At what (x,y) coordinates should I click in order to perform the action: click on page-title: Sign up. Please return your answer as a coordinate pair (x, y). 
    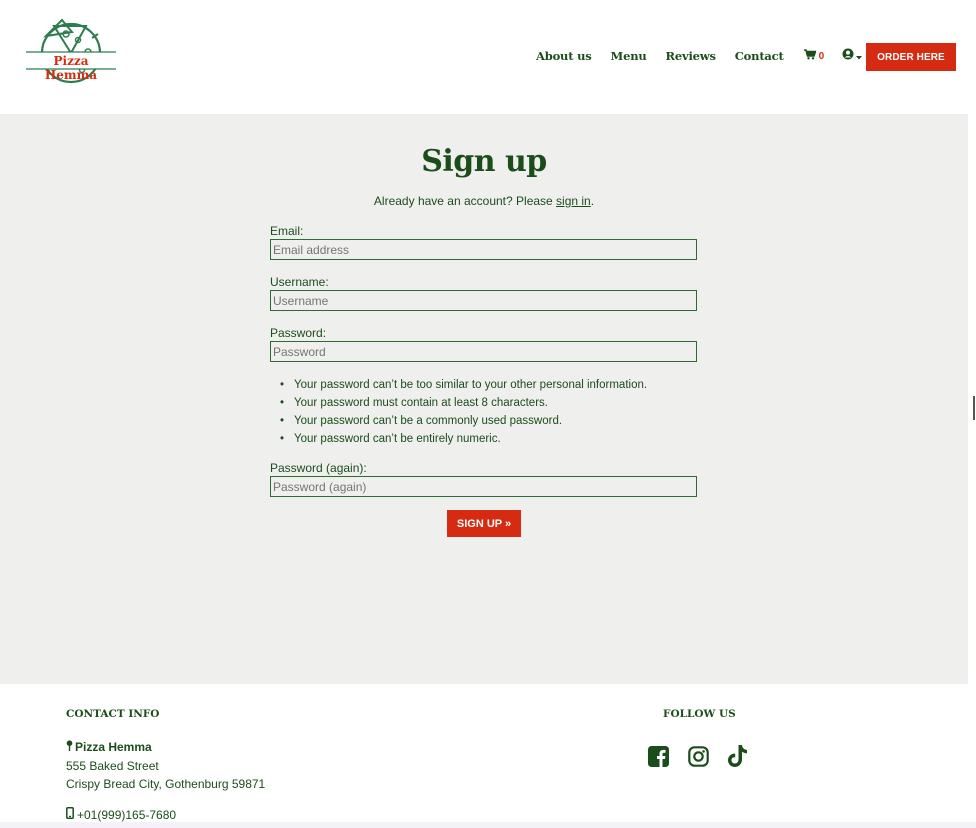
    Looking at the image, I should click on (484, 161).